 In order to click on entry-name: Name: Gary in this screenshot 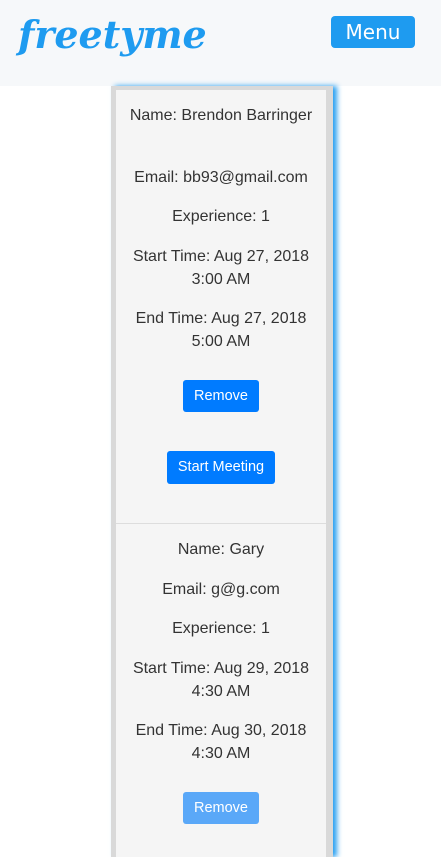, I will do `click(221, 549)`.